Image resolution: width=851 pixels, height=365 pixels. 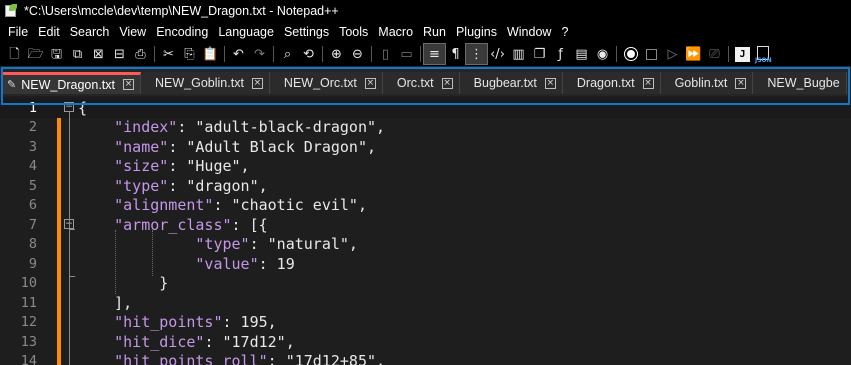 What do you see at coordinates (539, 54) in the screenshot?
I see `document-list-icon: ❐` at bounding box center [539, 54].